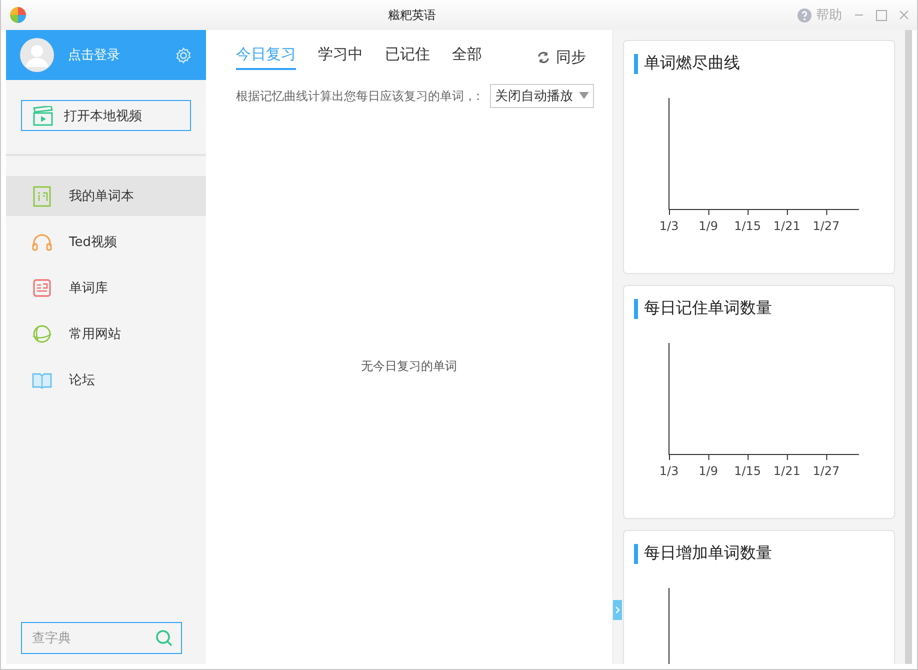  Describe the element at coordinates (42, 334) in the screenshot. I see `globe-icon` at that location.